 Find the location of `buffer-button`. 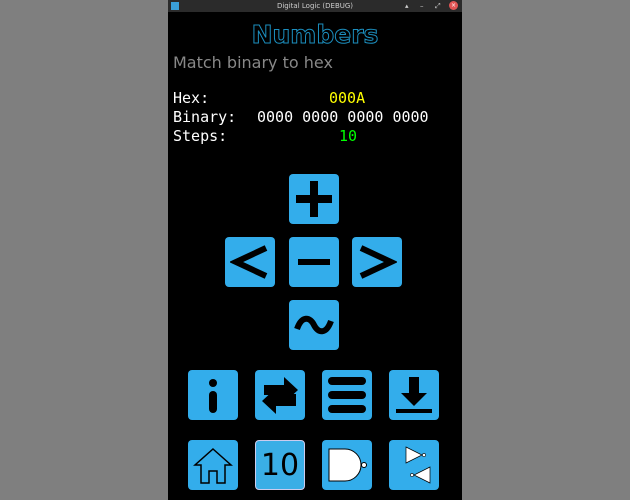

buffer-button is located at coordinates (414, 465).